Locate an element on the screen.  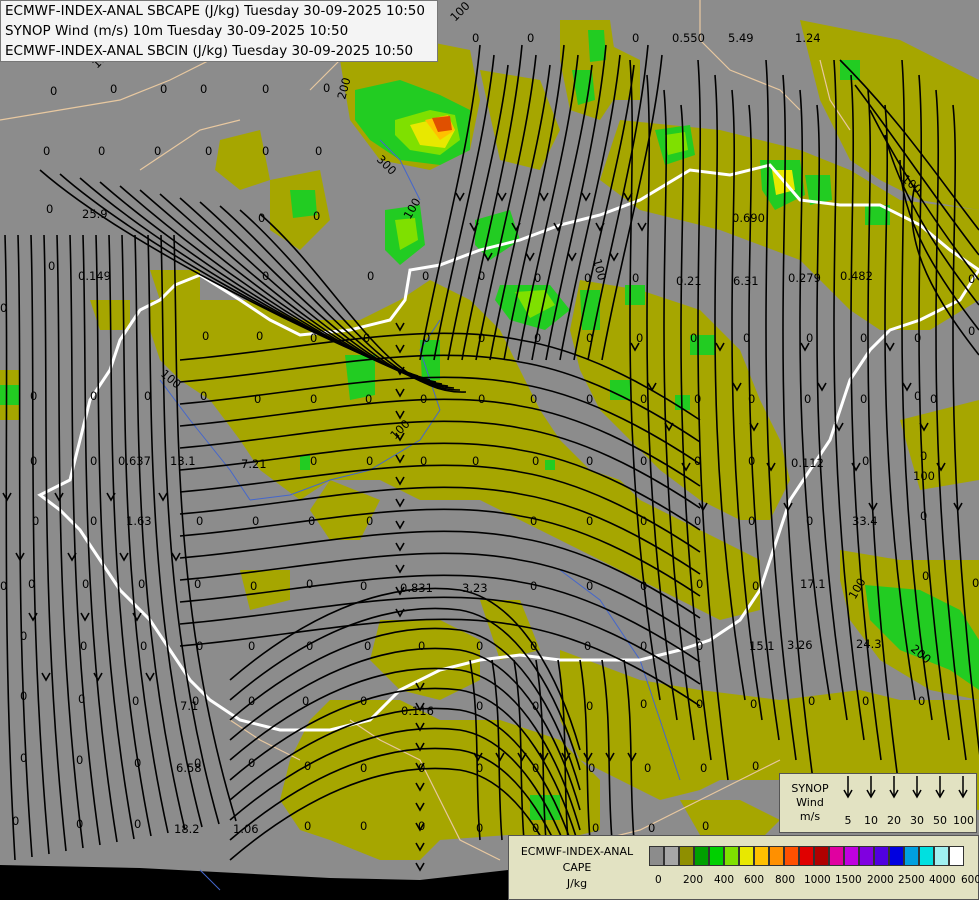
cin-value-label: 100 is located at coordinates (924, 476).